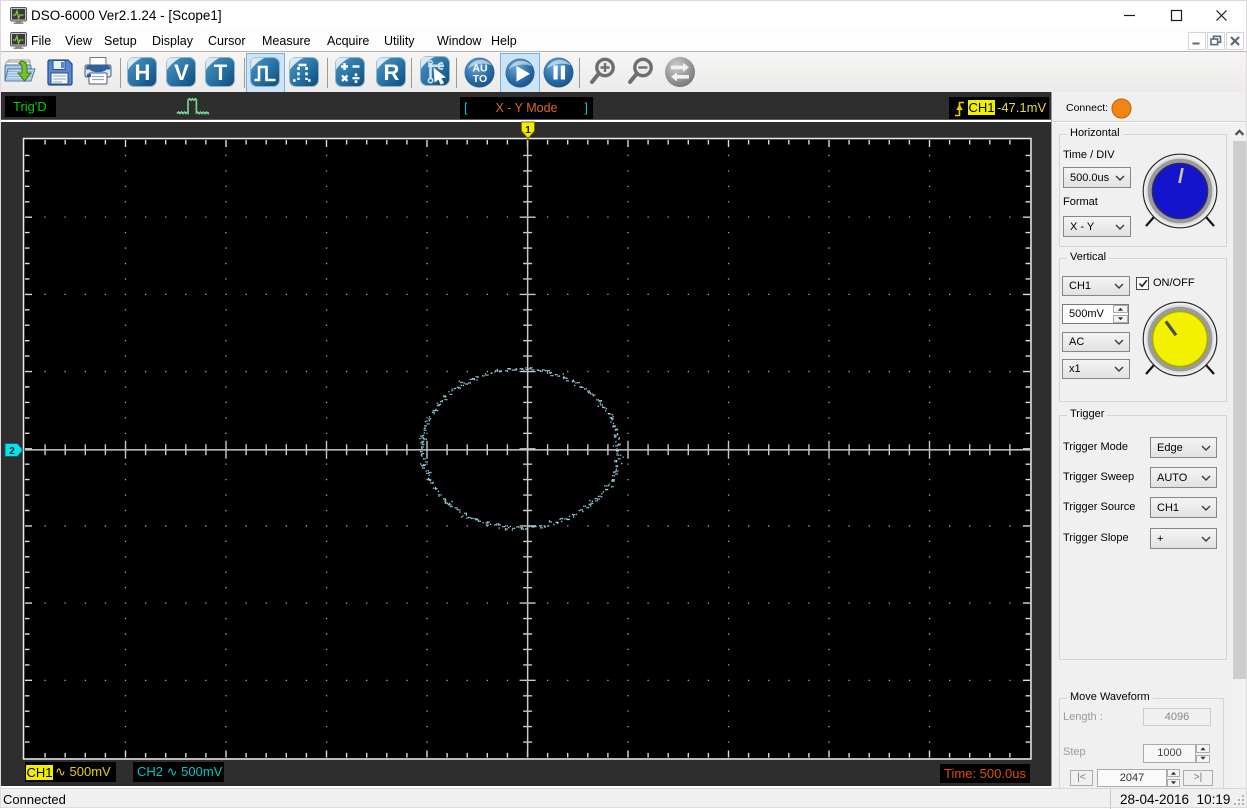 Image resolution: width=1247 pixels, height=809 pixels. What do you see at coordinates (528, 130) in the screenshot?
I see `svg-text: 1` at bounding box center [528, 130].